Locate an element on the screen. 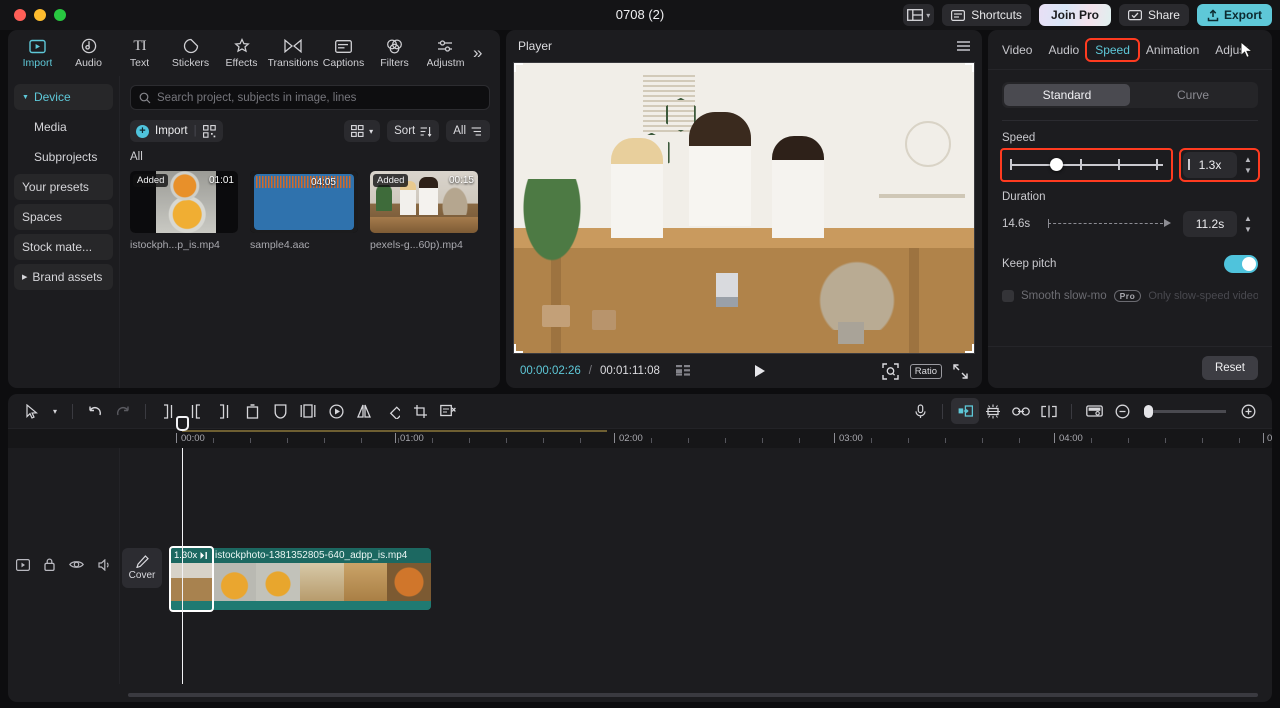 This screenshot has height=708, width=1280. mute-track-button is located at coordinates (105, 564).